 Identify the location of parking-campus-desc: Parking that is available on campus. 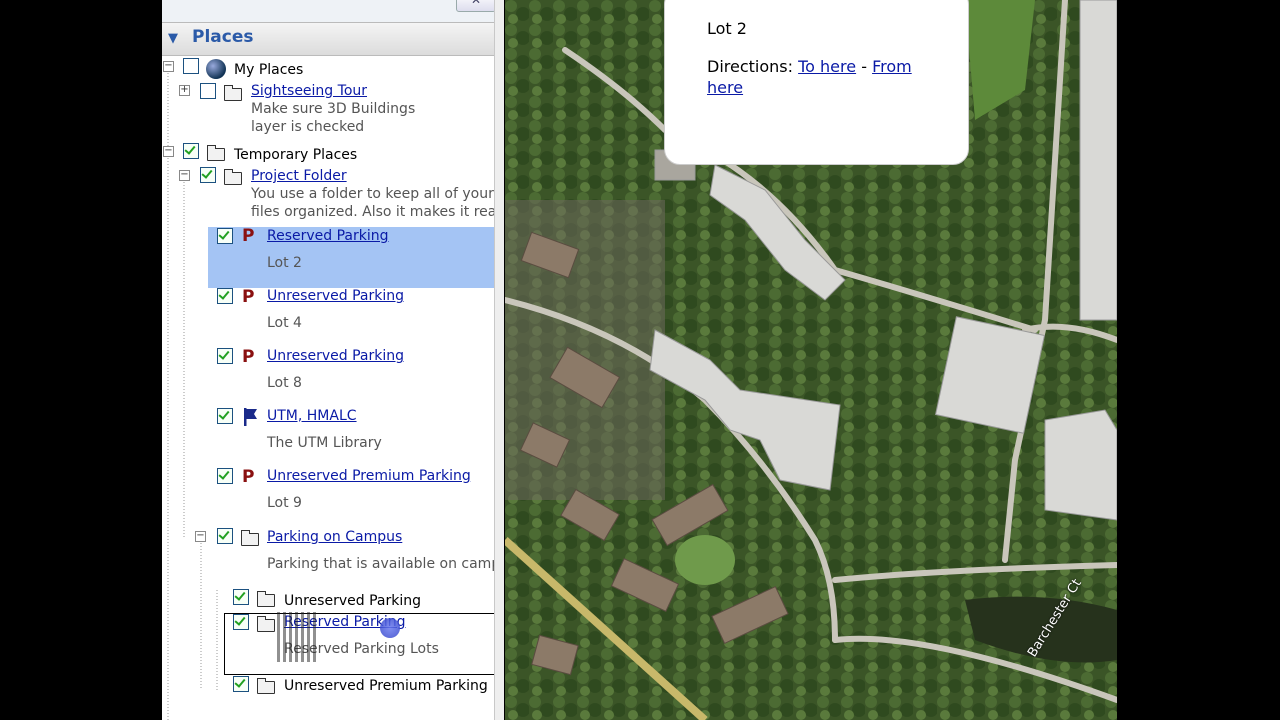
(385, 564).